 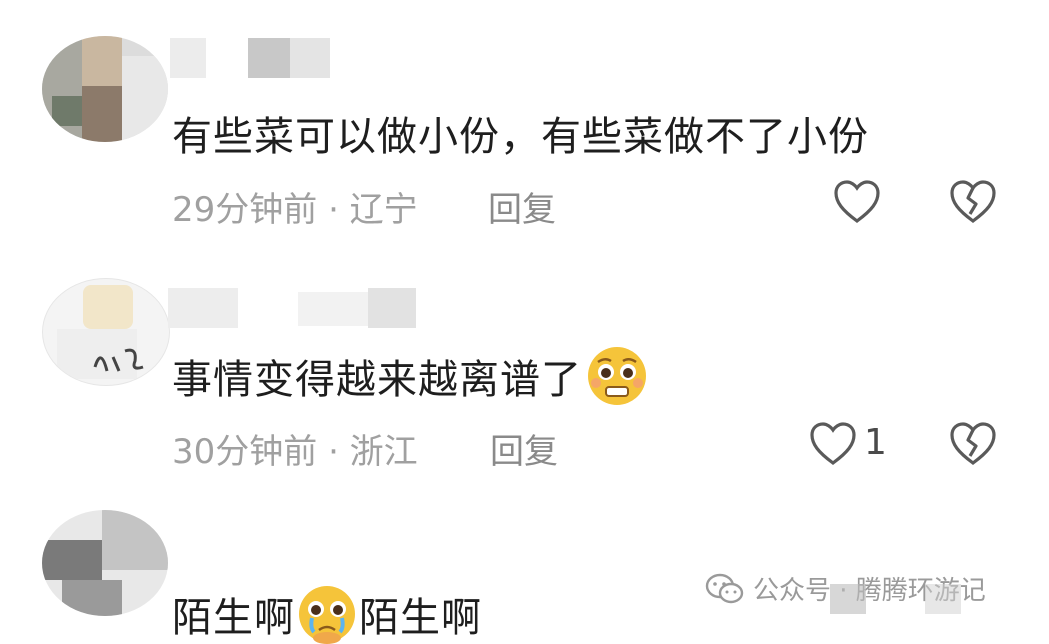 I want to click on comment-text: 事情变得越来越离谱了, so click(x=410, y=376).